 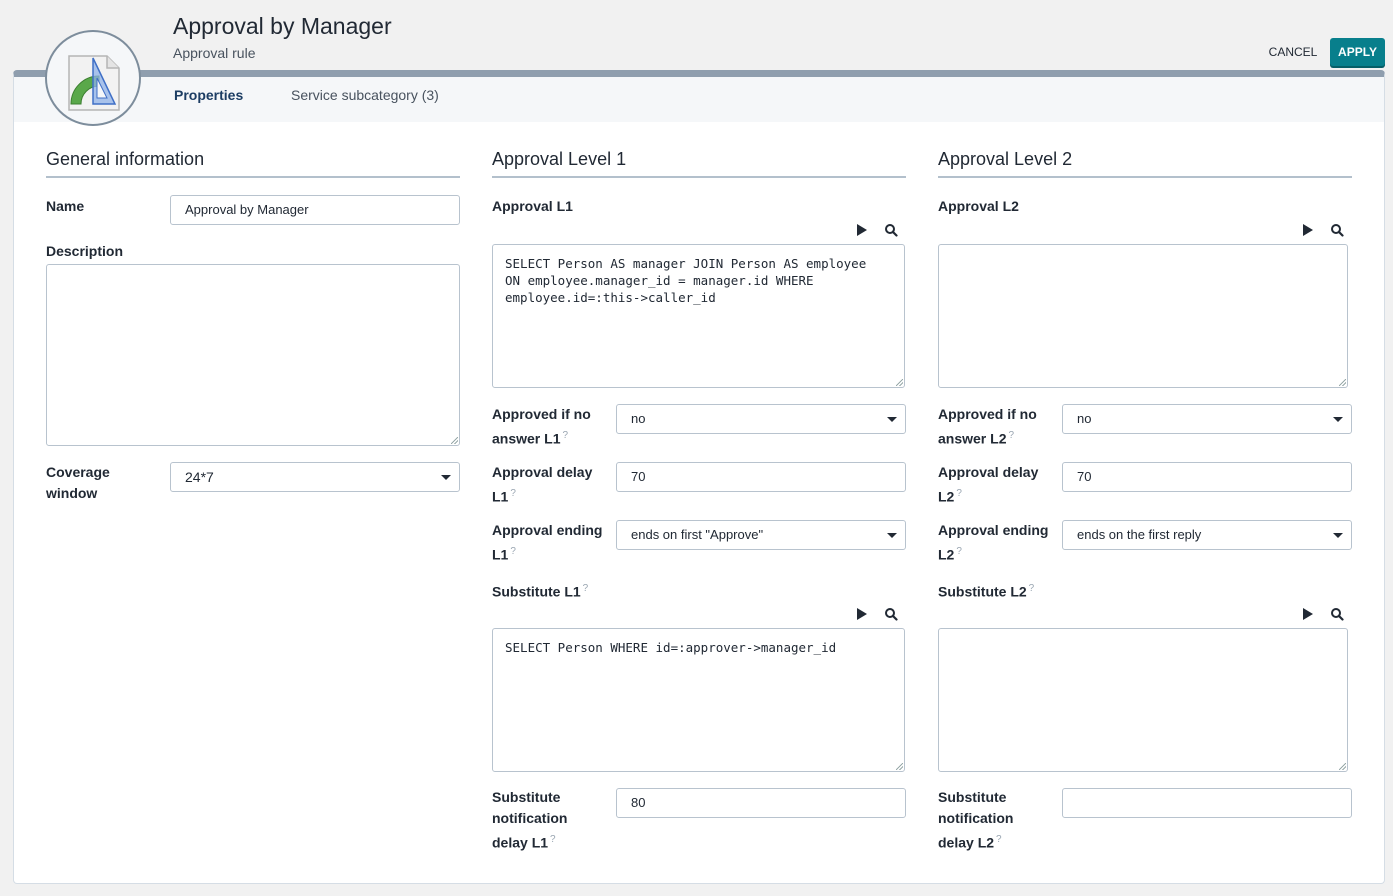 What do you see at coordinates (208, 95) in the screenshot?
I see `tab-properties: Properties` at bounding box center [208, 95].